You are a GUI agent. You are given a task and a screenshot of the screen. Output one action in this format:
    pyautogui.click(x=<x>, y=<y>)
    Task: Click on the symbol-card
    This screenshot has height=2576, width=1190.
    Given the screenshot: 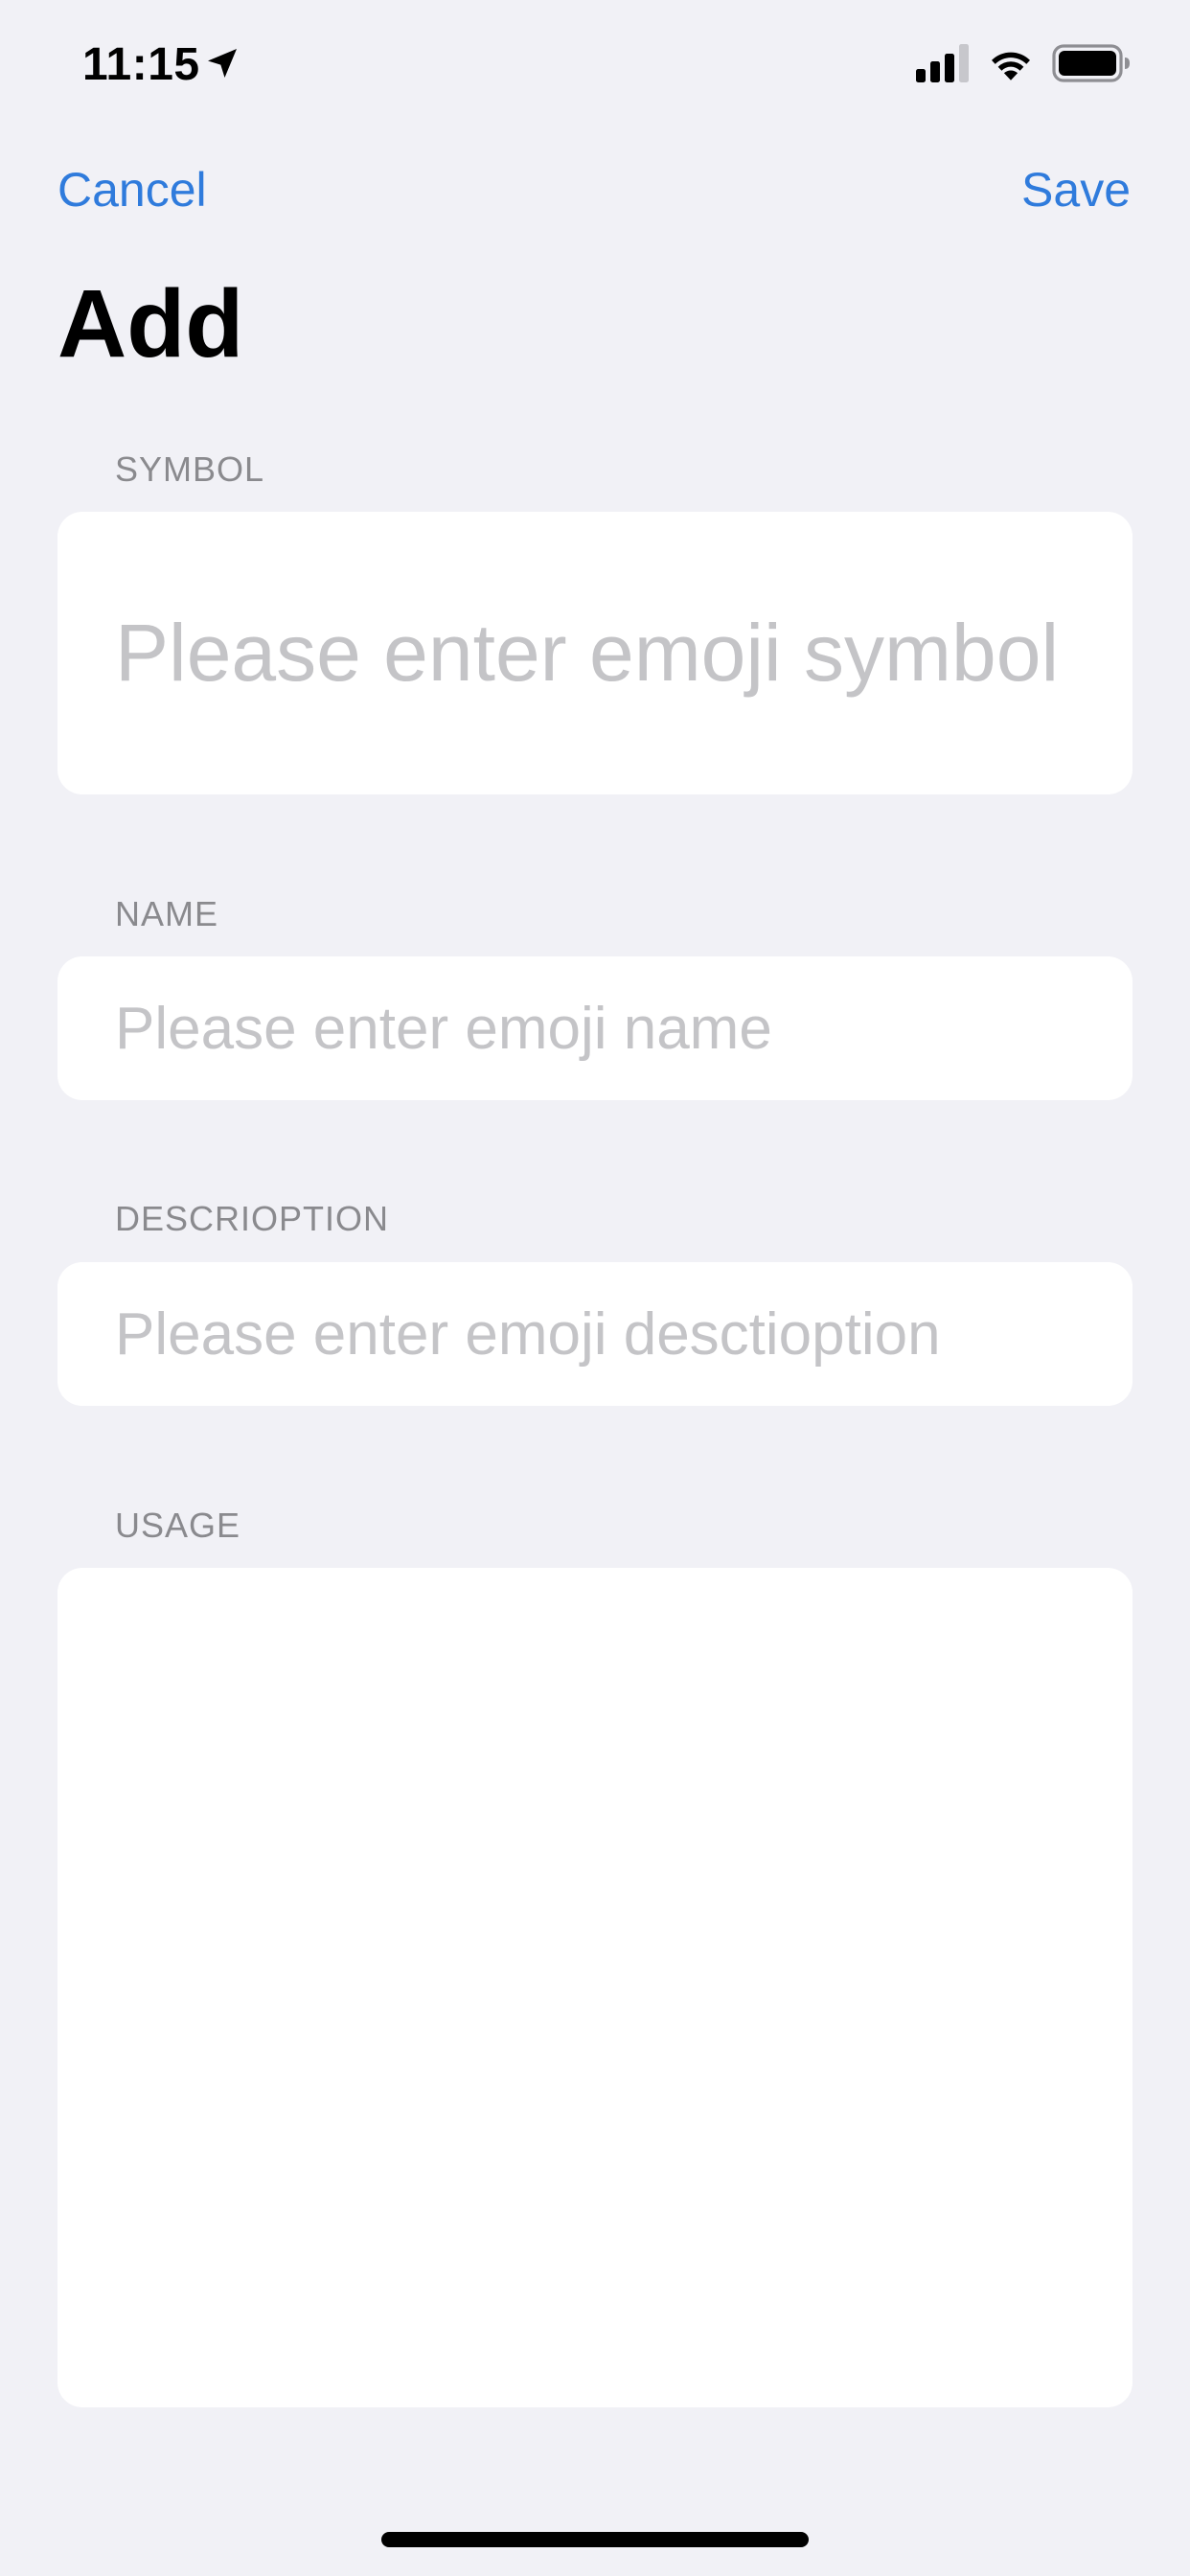 What is the action you would take?
    pyautogui.click(x=595, y=653)
    